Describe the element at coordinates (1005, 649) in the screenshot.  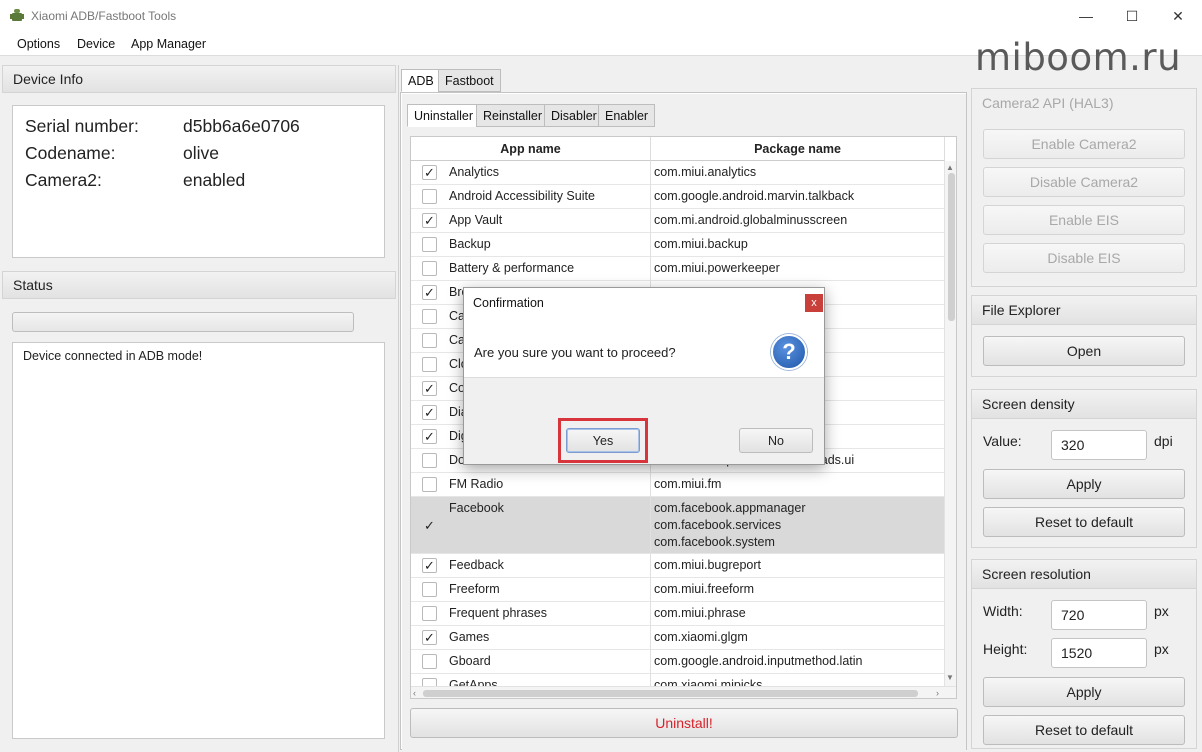
I see `height-label: Height:` at that location.